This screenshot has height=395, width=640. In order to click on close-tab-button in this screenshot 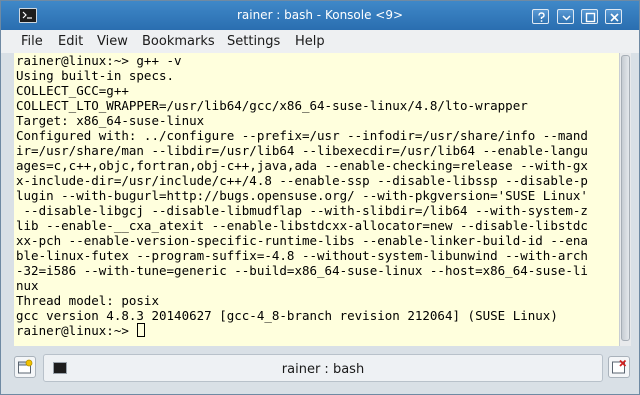, I will do `click(619, 367)`.